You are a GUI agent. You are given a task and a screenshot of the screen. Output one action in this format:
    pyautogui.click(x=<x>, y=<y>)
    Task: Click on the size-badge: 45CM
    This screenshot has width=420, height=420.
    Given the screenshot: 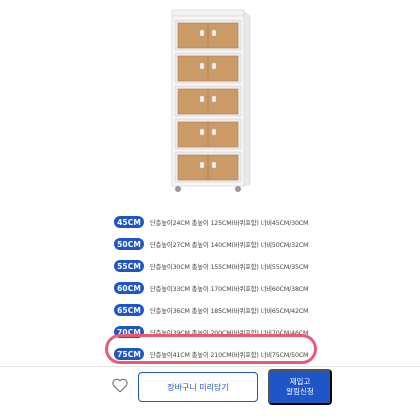 What is the action you would take?
    pyautogui.click(x=129, y=222)
    